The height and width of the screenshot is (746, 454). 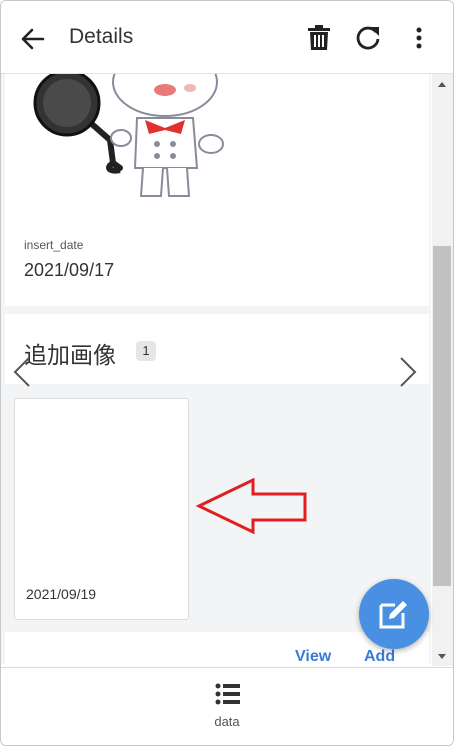 I want to click on thumbnail-date: 2021/09/19, so click(x=61, y=594).